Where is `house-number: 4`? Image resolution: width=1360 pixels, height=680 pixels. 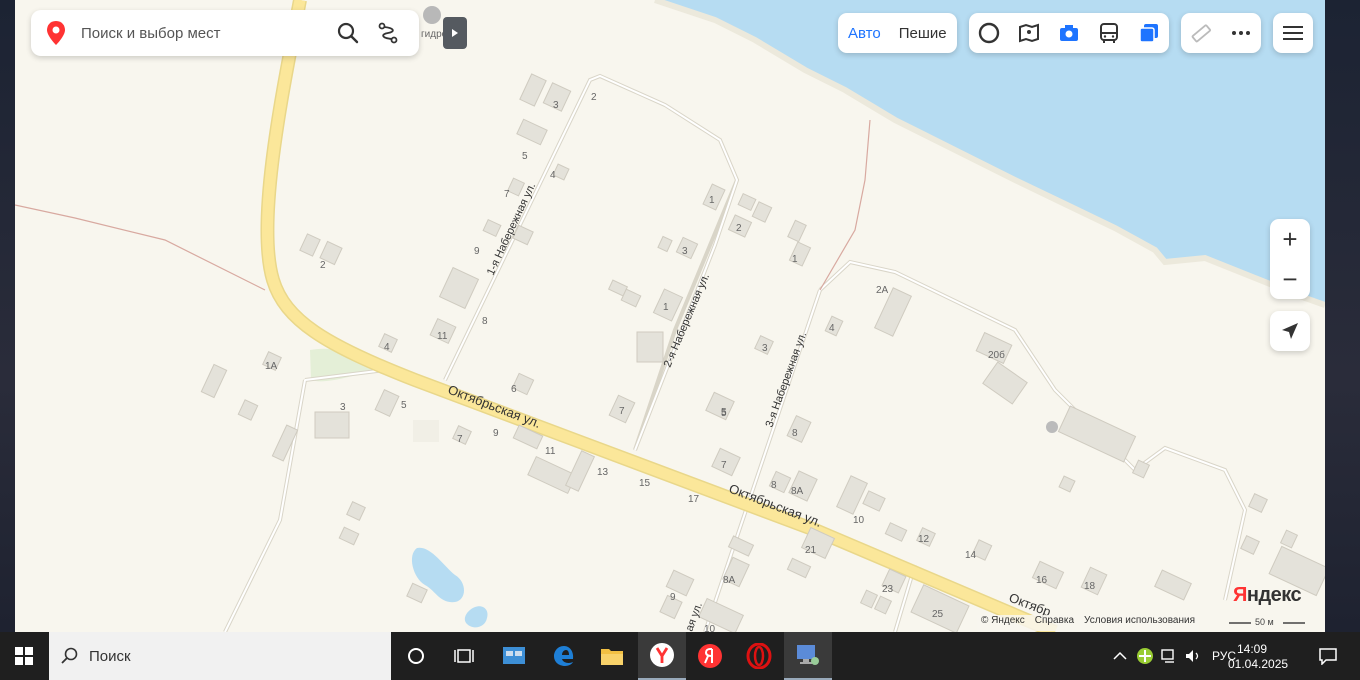
house-number: 4 is located at coordinates (832, 328).